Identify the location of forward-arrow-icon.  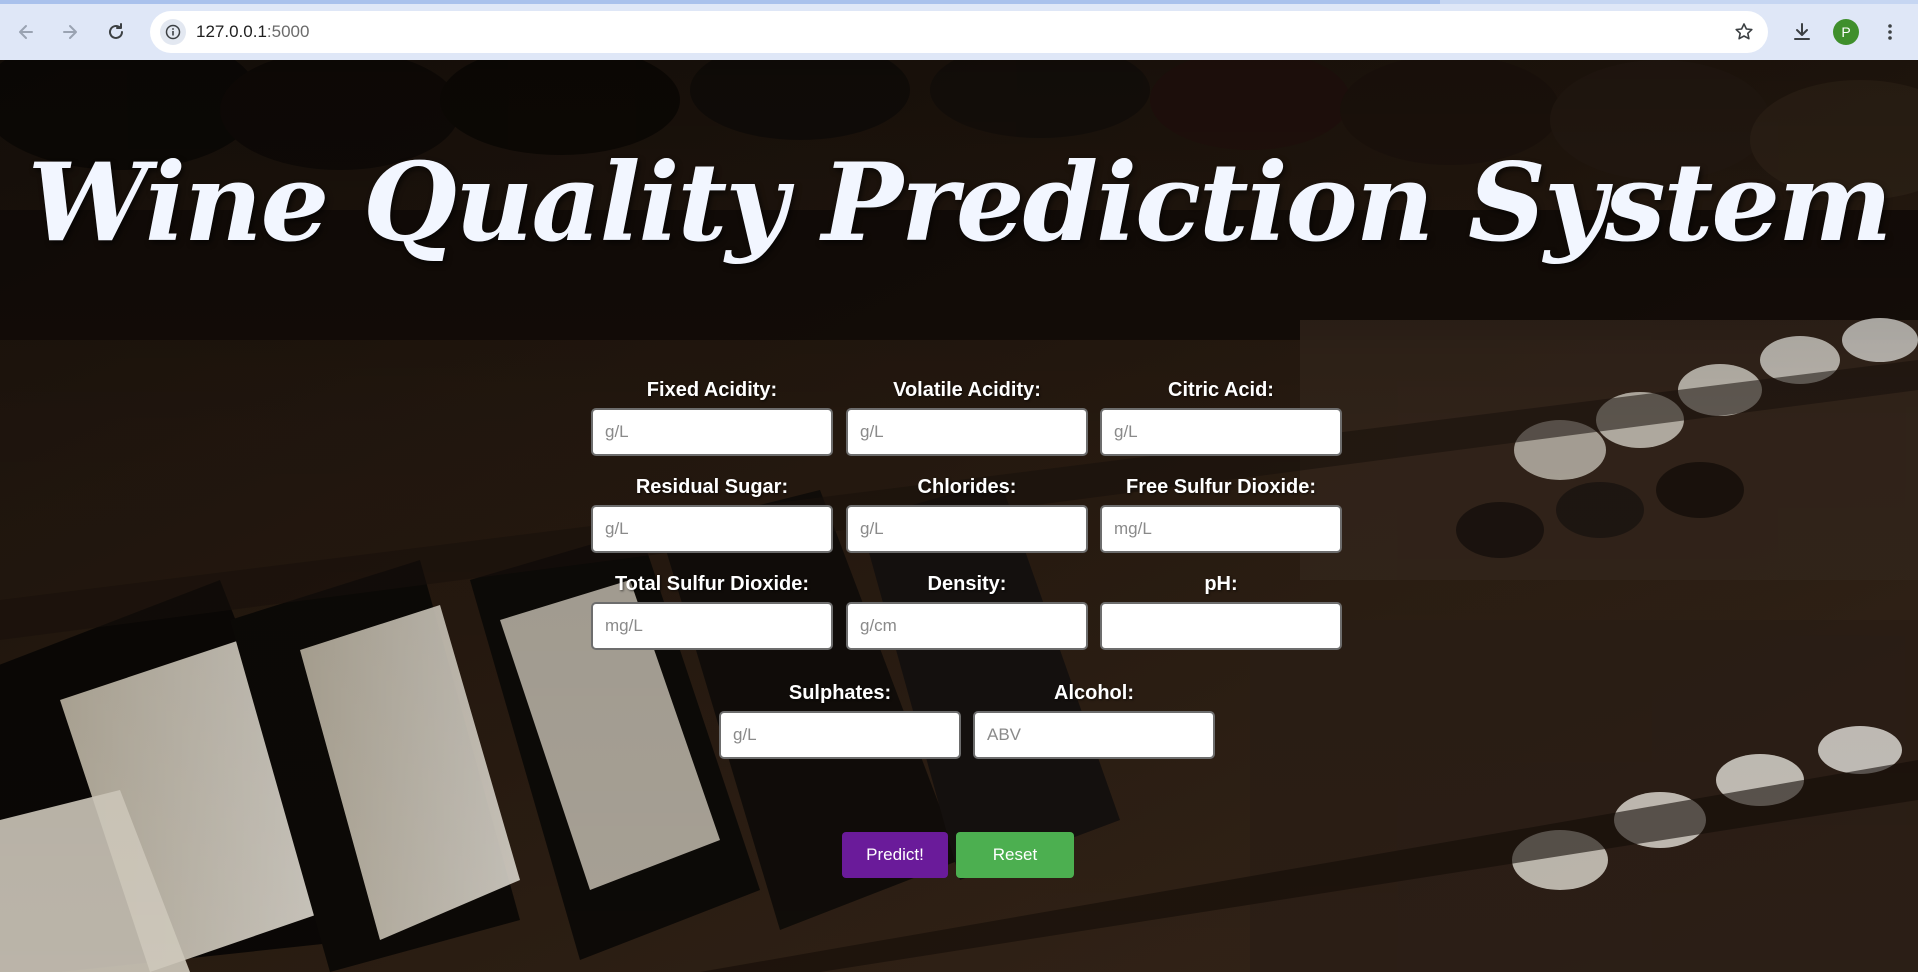
(70, 32).